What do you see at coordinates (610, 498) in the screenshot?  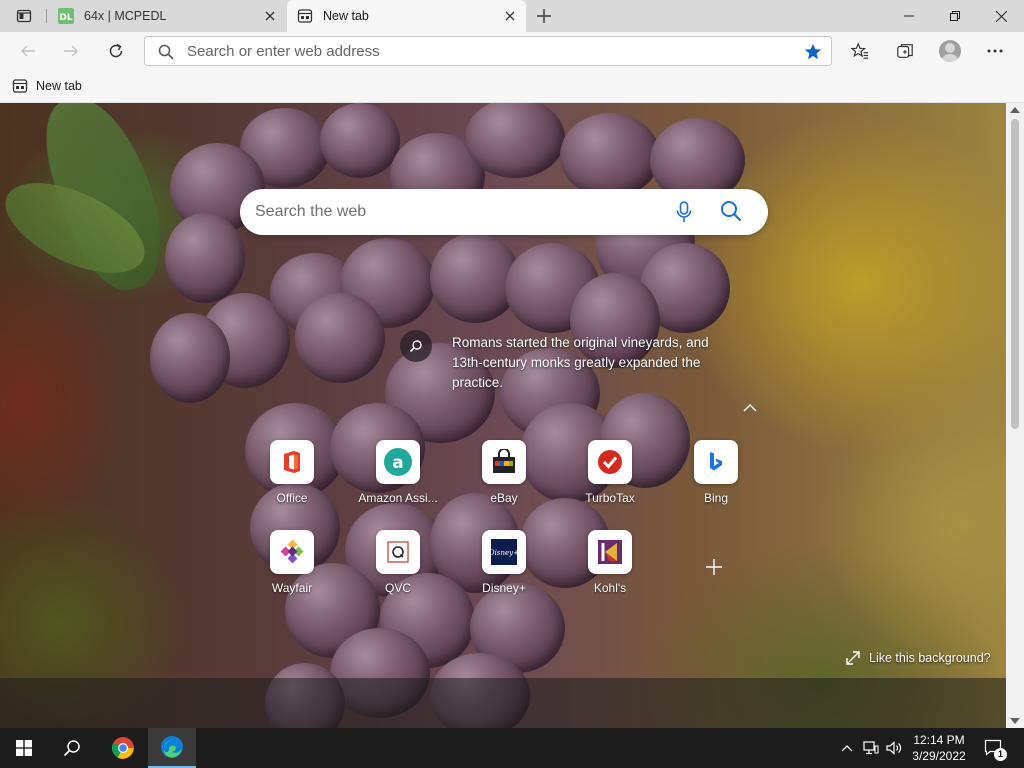 I see `quick-link-label: TurboTax` at bounding box center [610, 498].